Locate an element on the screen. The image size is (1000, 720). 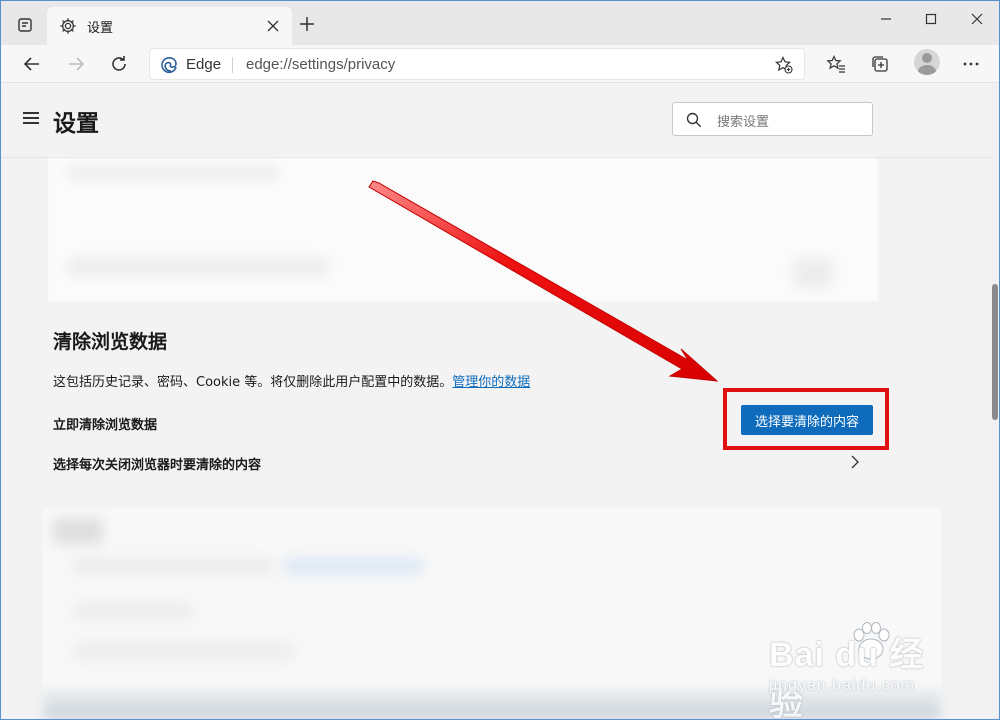
settings-header: 设置 搜索设置 is located at coordinates (496, 121).